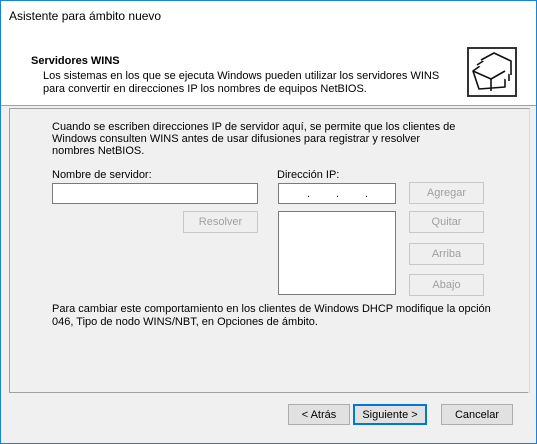  I want to click on cancel-button: Cancelar, so click(477, 414).